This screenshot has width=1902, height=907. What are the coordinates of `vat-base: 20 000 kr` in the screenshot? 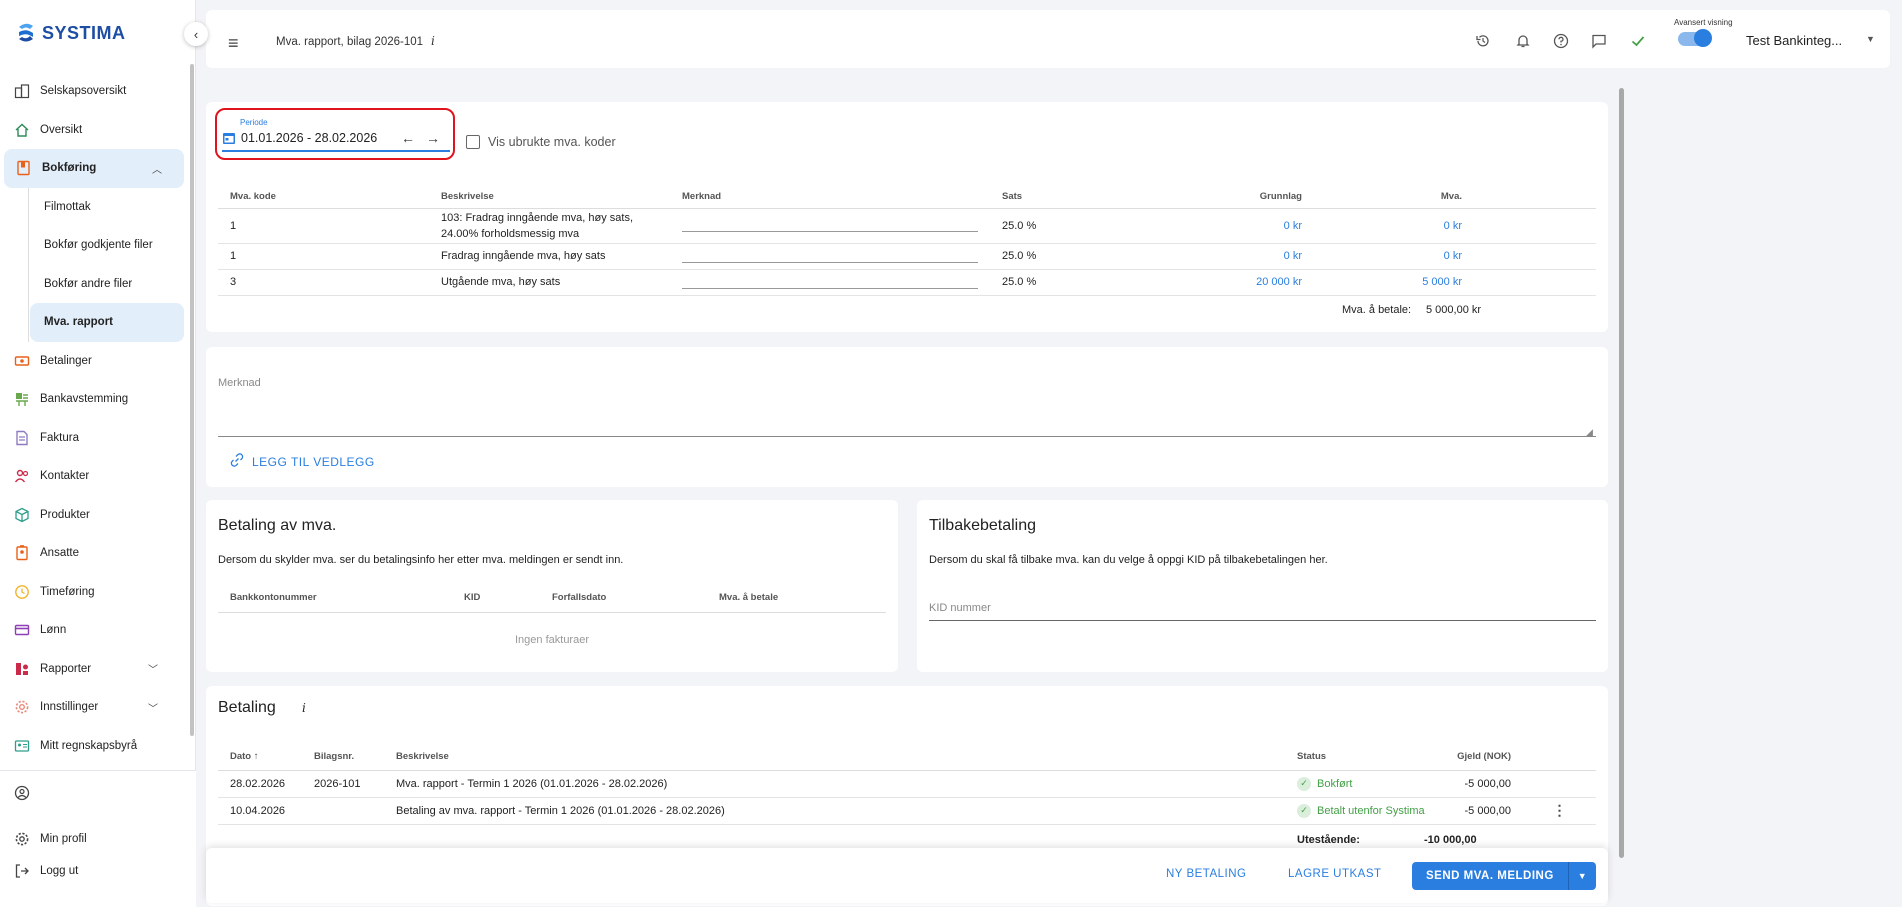 It's located at (1242, 282).